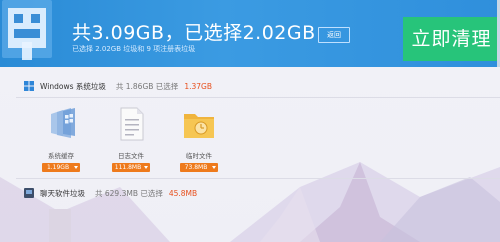  Describe the element at coordinates (129, 193) in the screenshot. I see `section-total: 共 629.3MB 已选择` at that location.